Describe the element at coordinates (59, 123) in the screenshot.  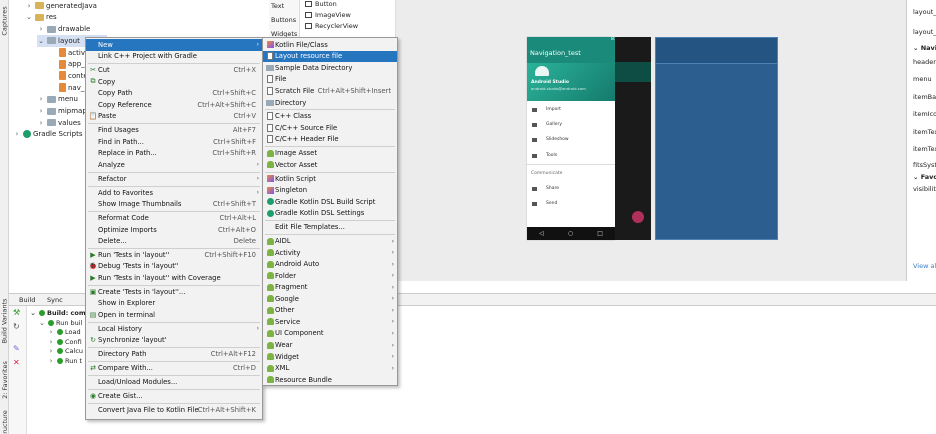
I see `tree-item-values: › values` at that location.